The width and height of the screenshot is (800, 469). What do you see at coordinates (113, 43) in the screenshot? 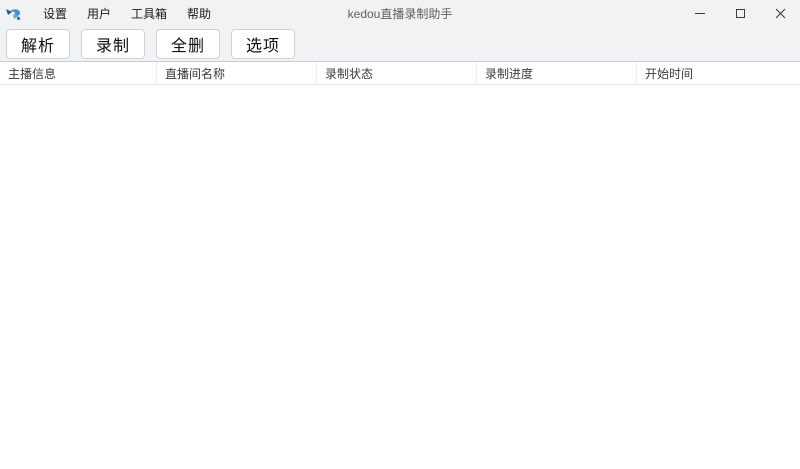
I see `record-button: 录制` at bounding box center [113, 43].